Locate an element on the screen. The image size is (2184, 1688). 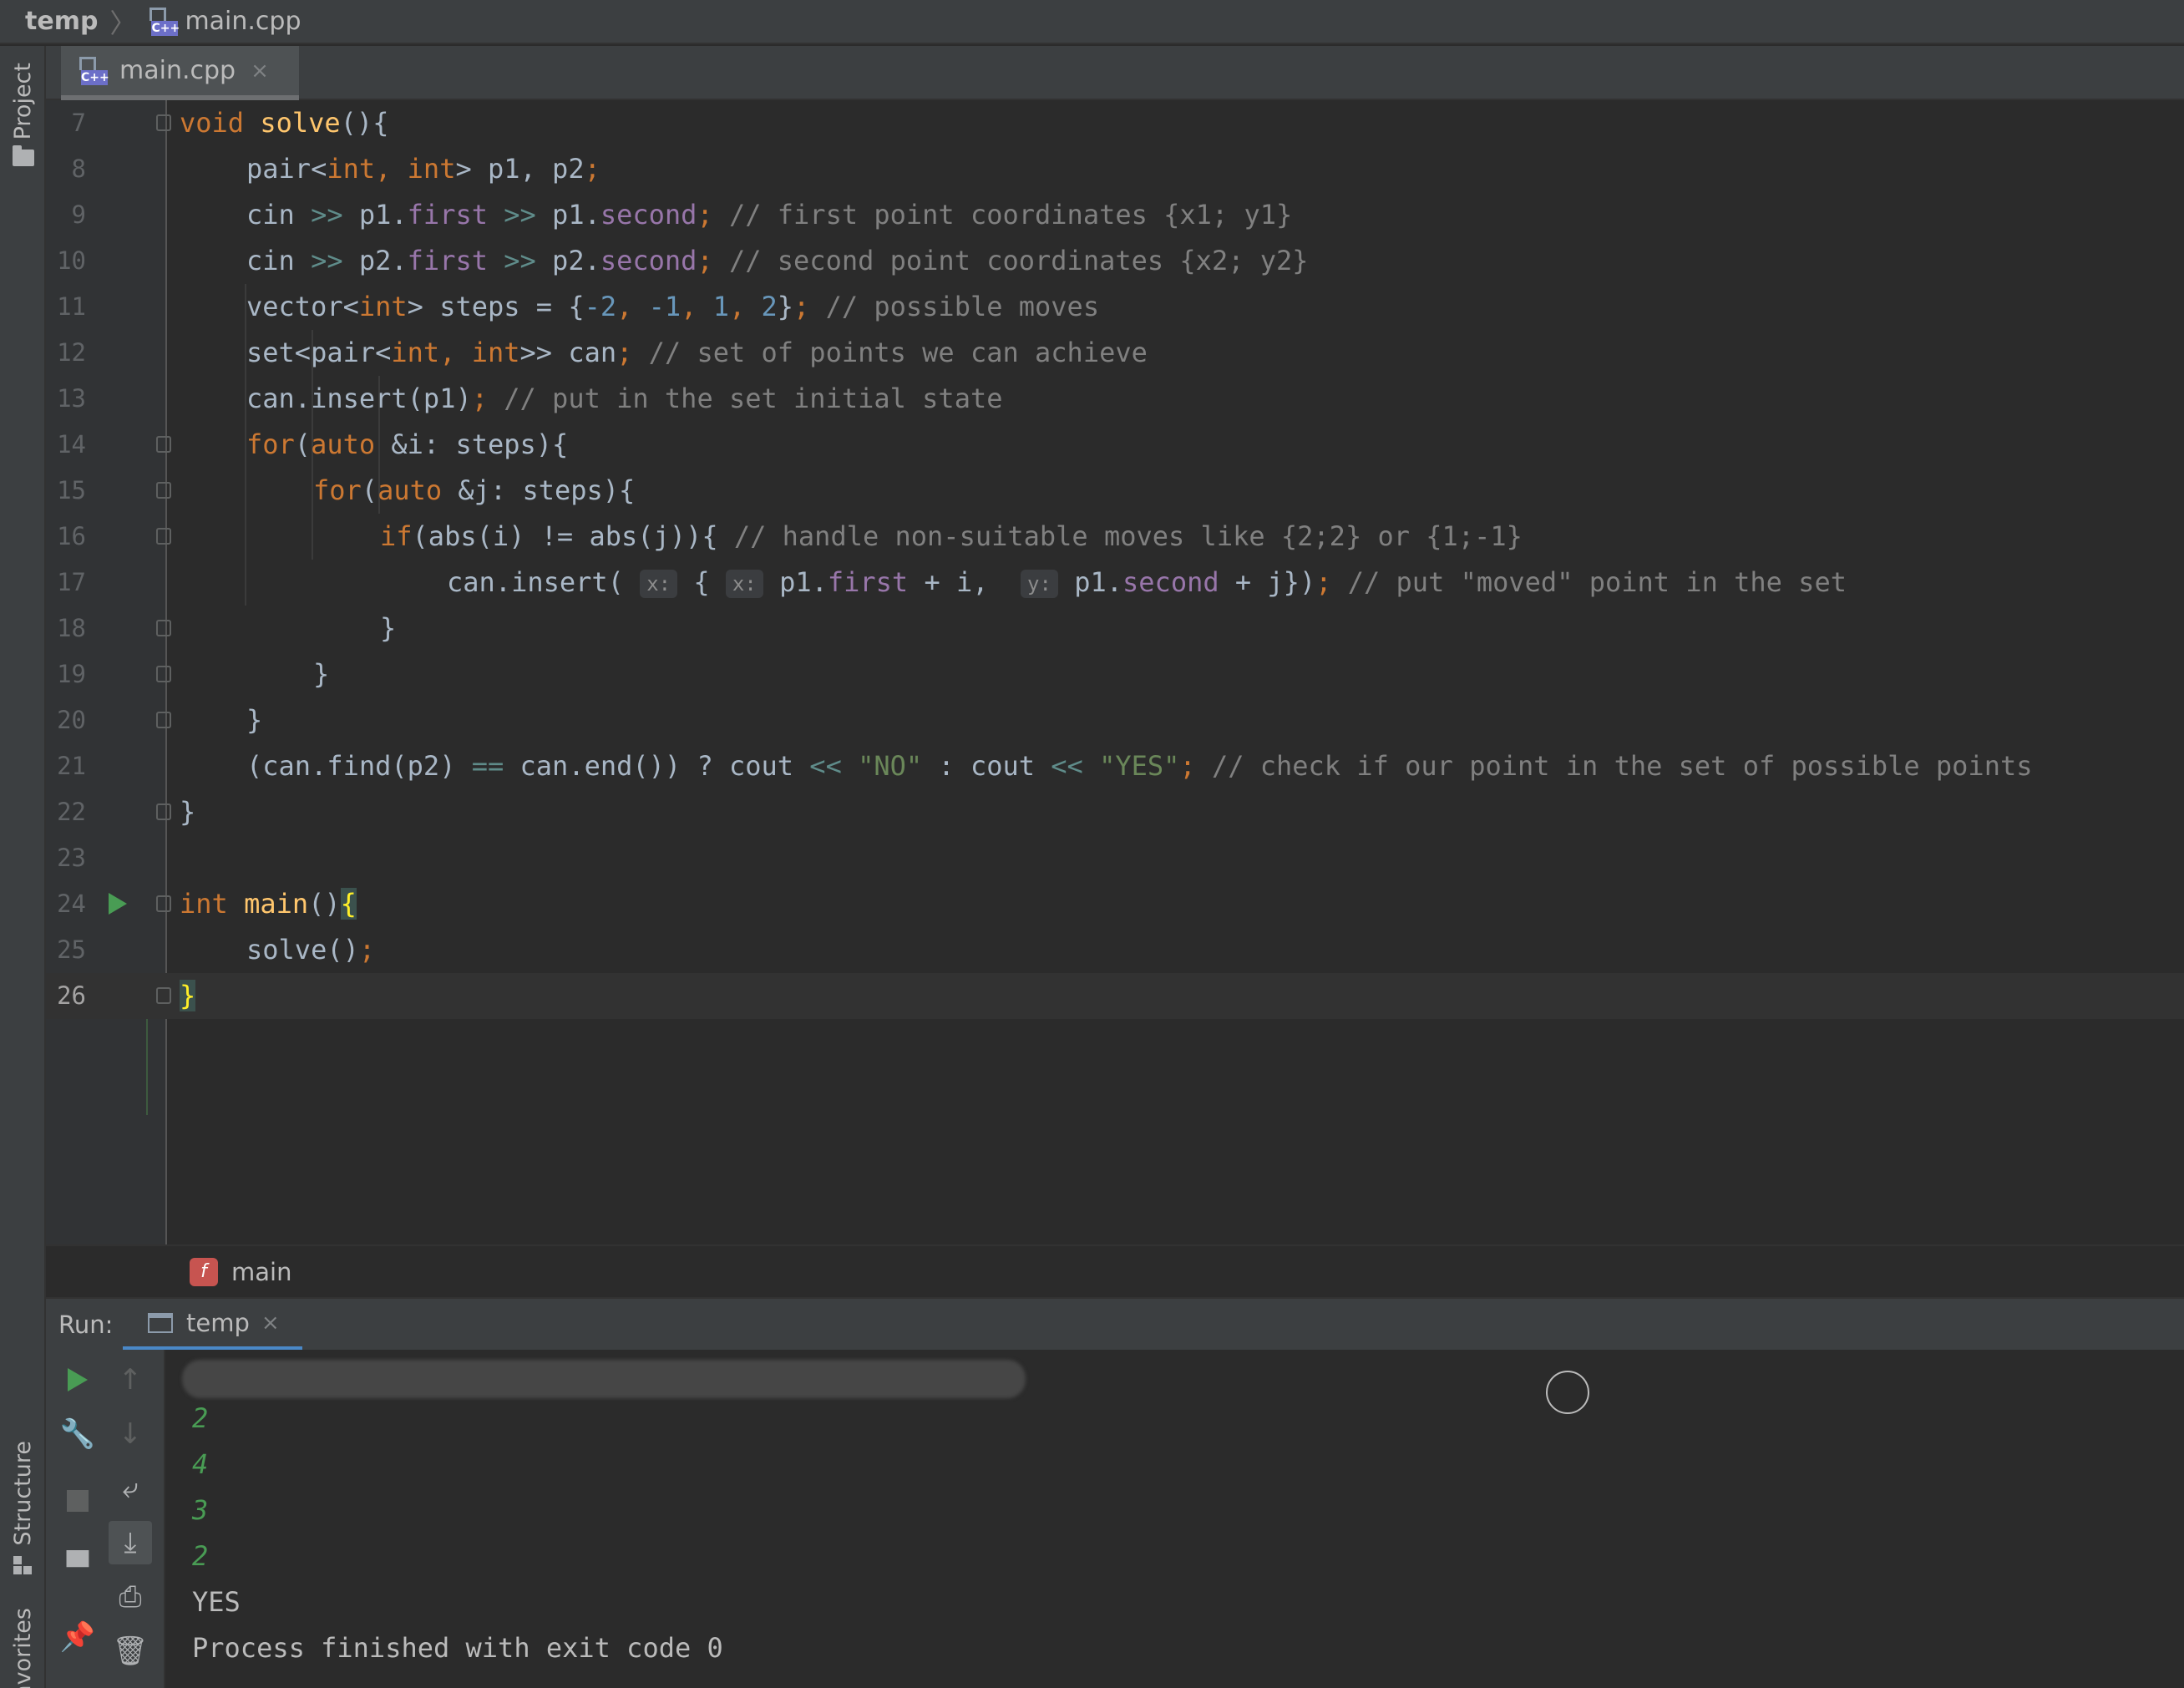
run-toolbar: ↑ 🔧 ↓ ⤶ ⤓ ▀ ⎙ 📌 🗑 is located at coordinates (105, 1519).